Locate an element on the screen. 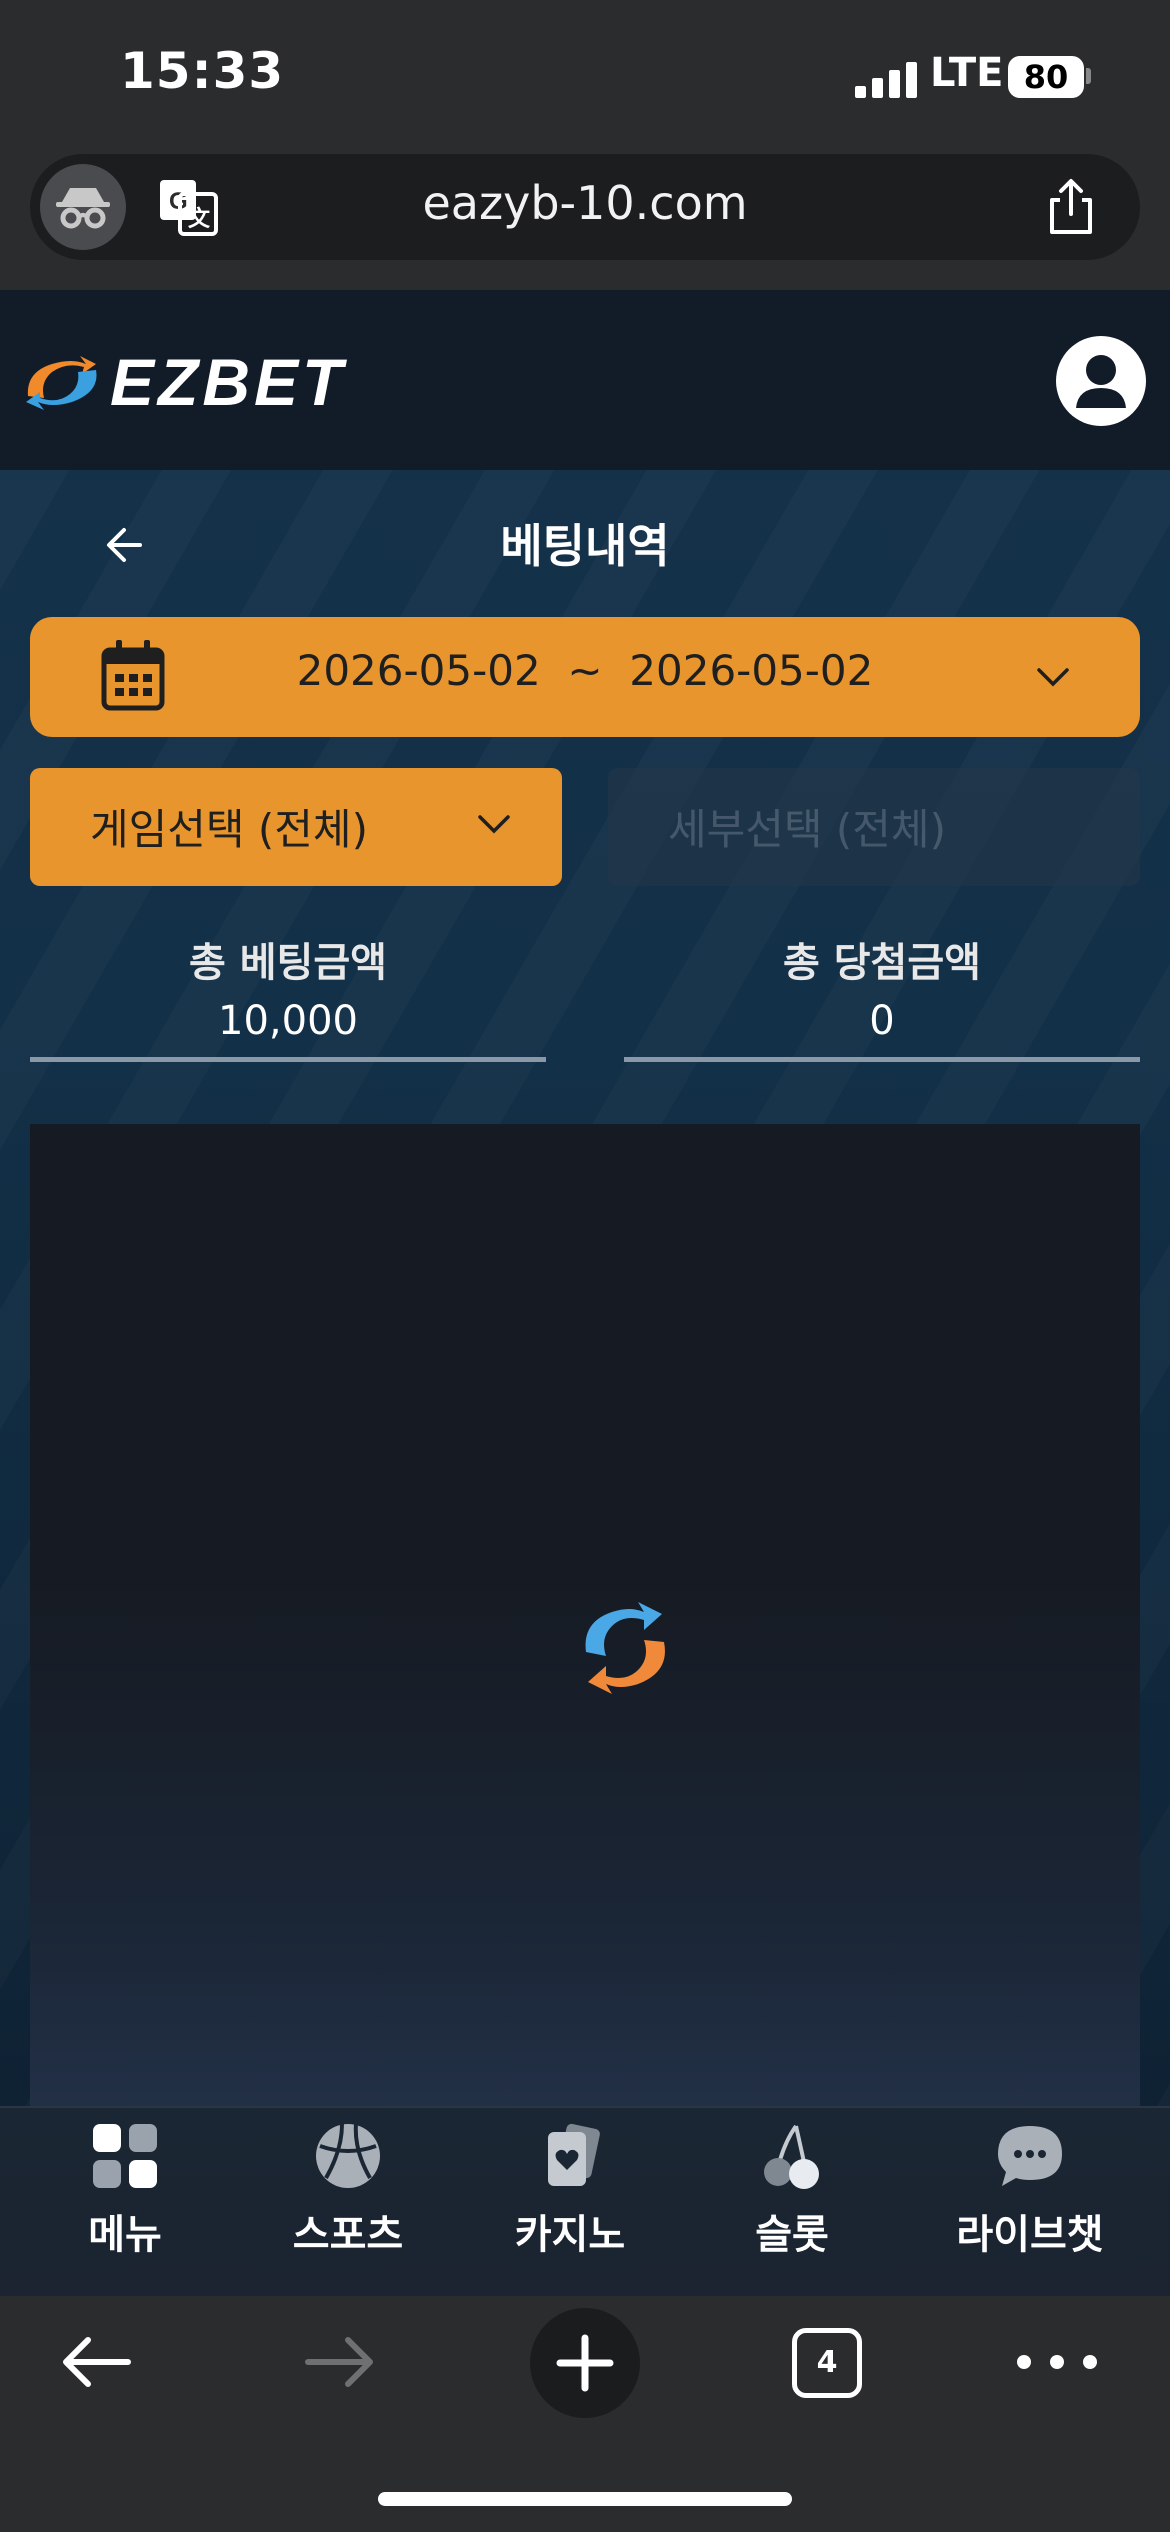  chat-bubble-icon is located at coordinates (1030, 2156).